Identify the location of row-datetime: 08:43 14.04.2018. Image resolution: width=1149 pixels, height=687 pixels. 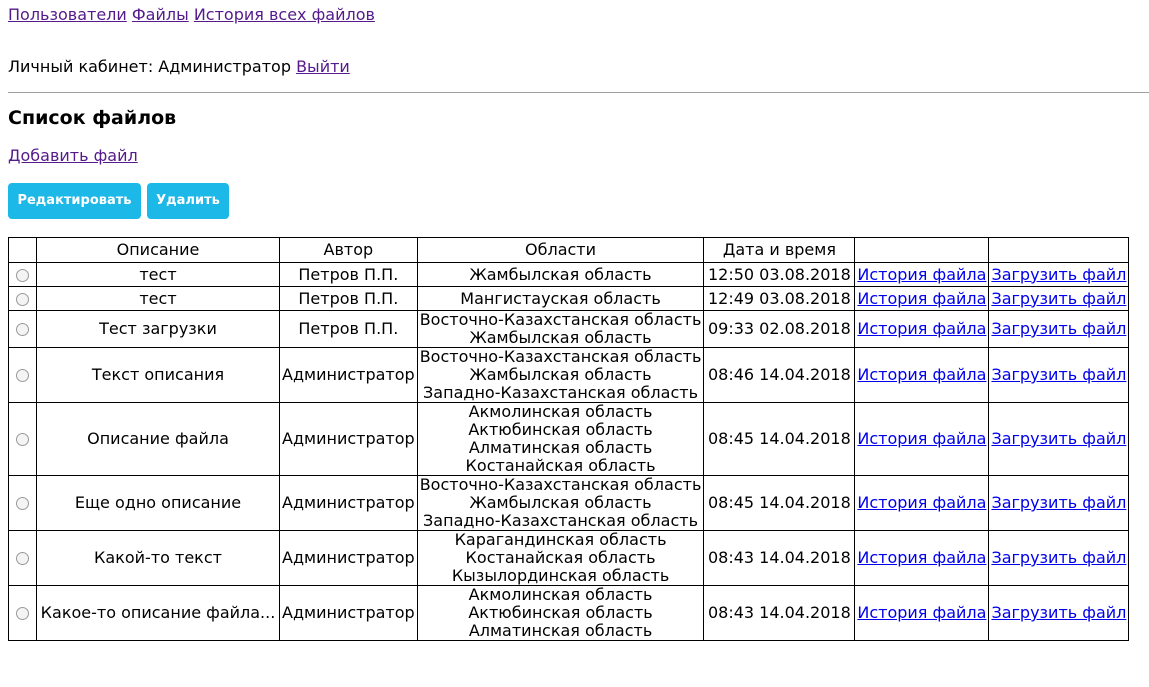
(779, 558).